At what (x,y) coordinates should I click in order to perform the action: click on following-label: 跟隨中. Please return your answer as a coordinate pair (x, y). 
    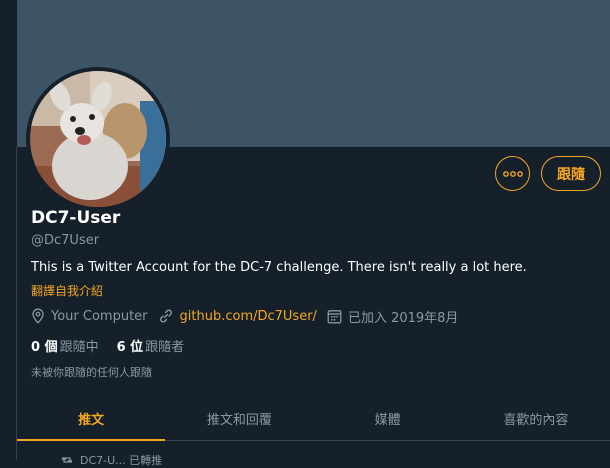
    Looking at the image, I should click on (79, 347).